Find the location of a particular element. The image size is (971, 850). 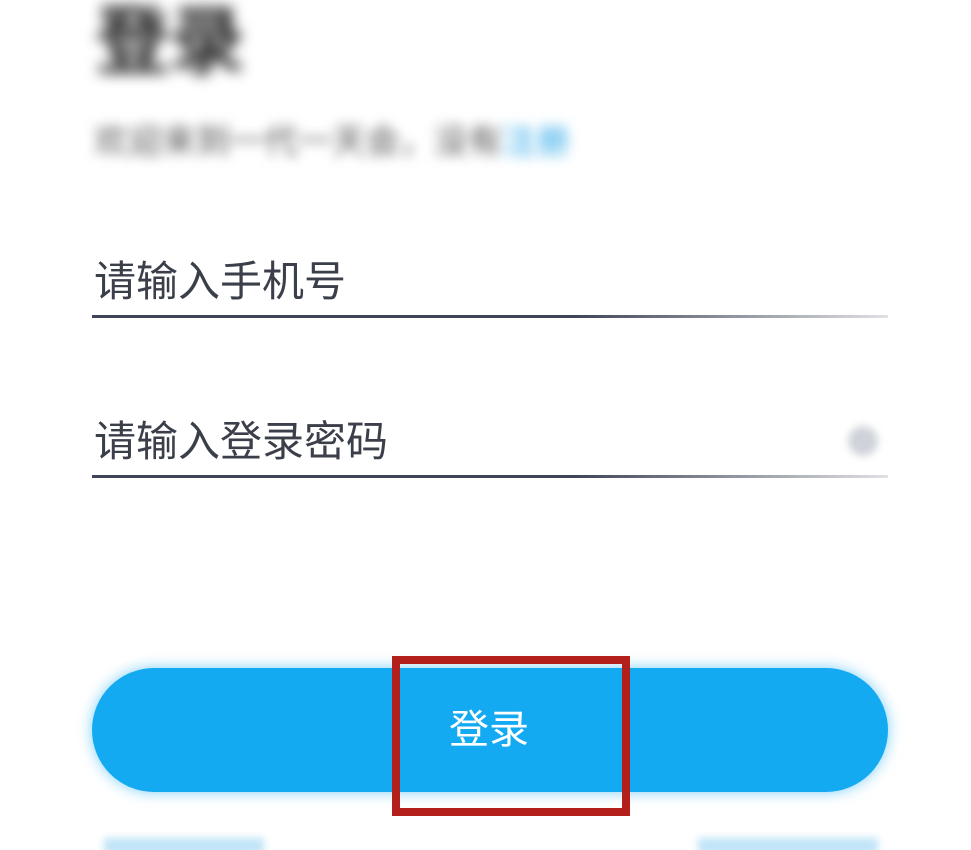

page-subtitle: 欢迎来到一代一天会，没有注册 is located at coordinates (332, 142).